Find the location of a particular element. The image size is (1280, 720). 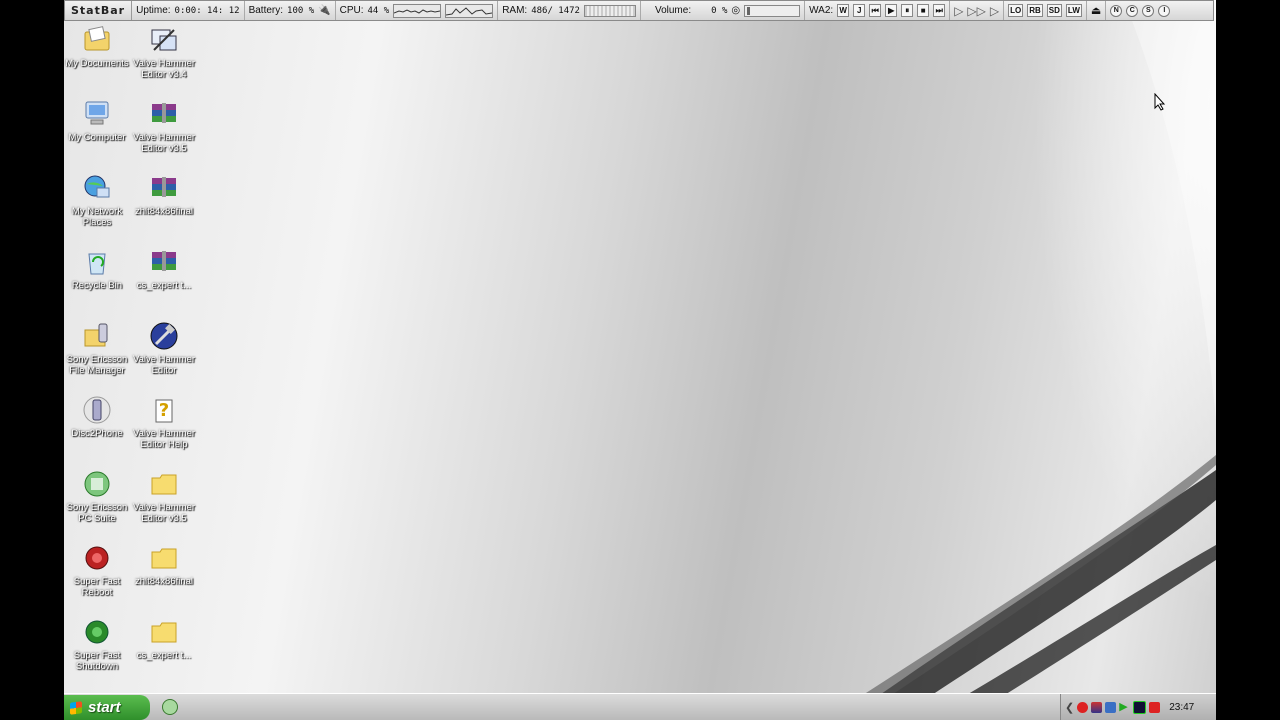

desktop-icon: Valve Hammer Editor v3.4 is located at coordinates (164, 52).